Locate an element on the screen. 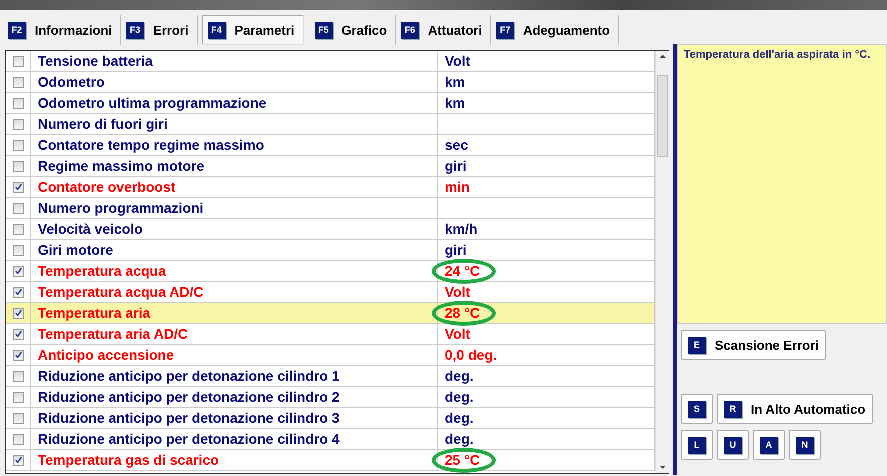 This screenshot has width=887, height=476. key-badge: A is located at coordinates (769, 445).